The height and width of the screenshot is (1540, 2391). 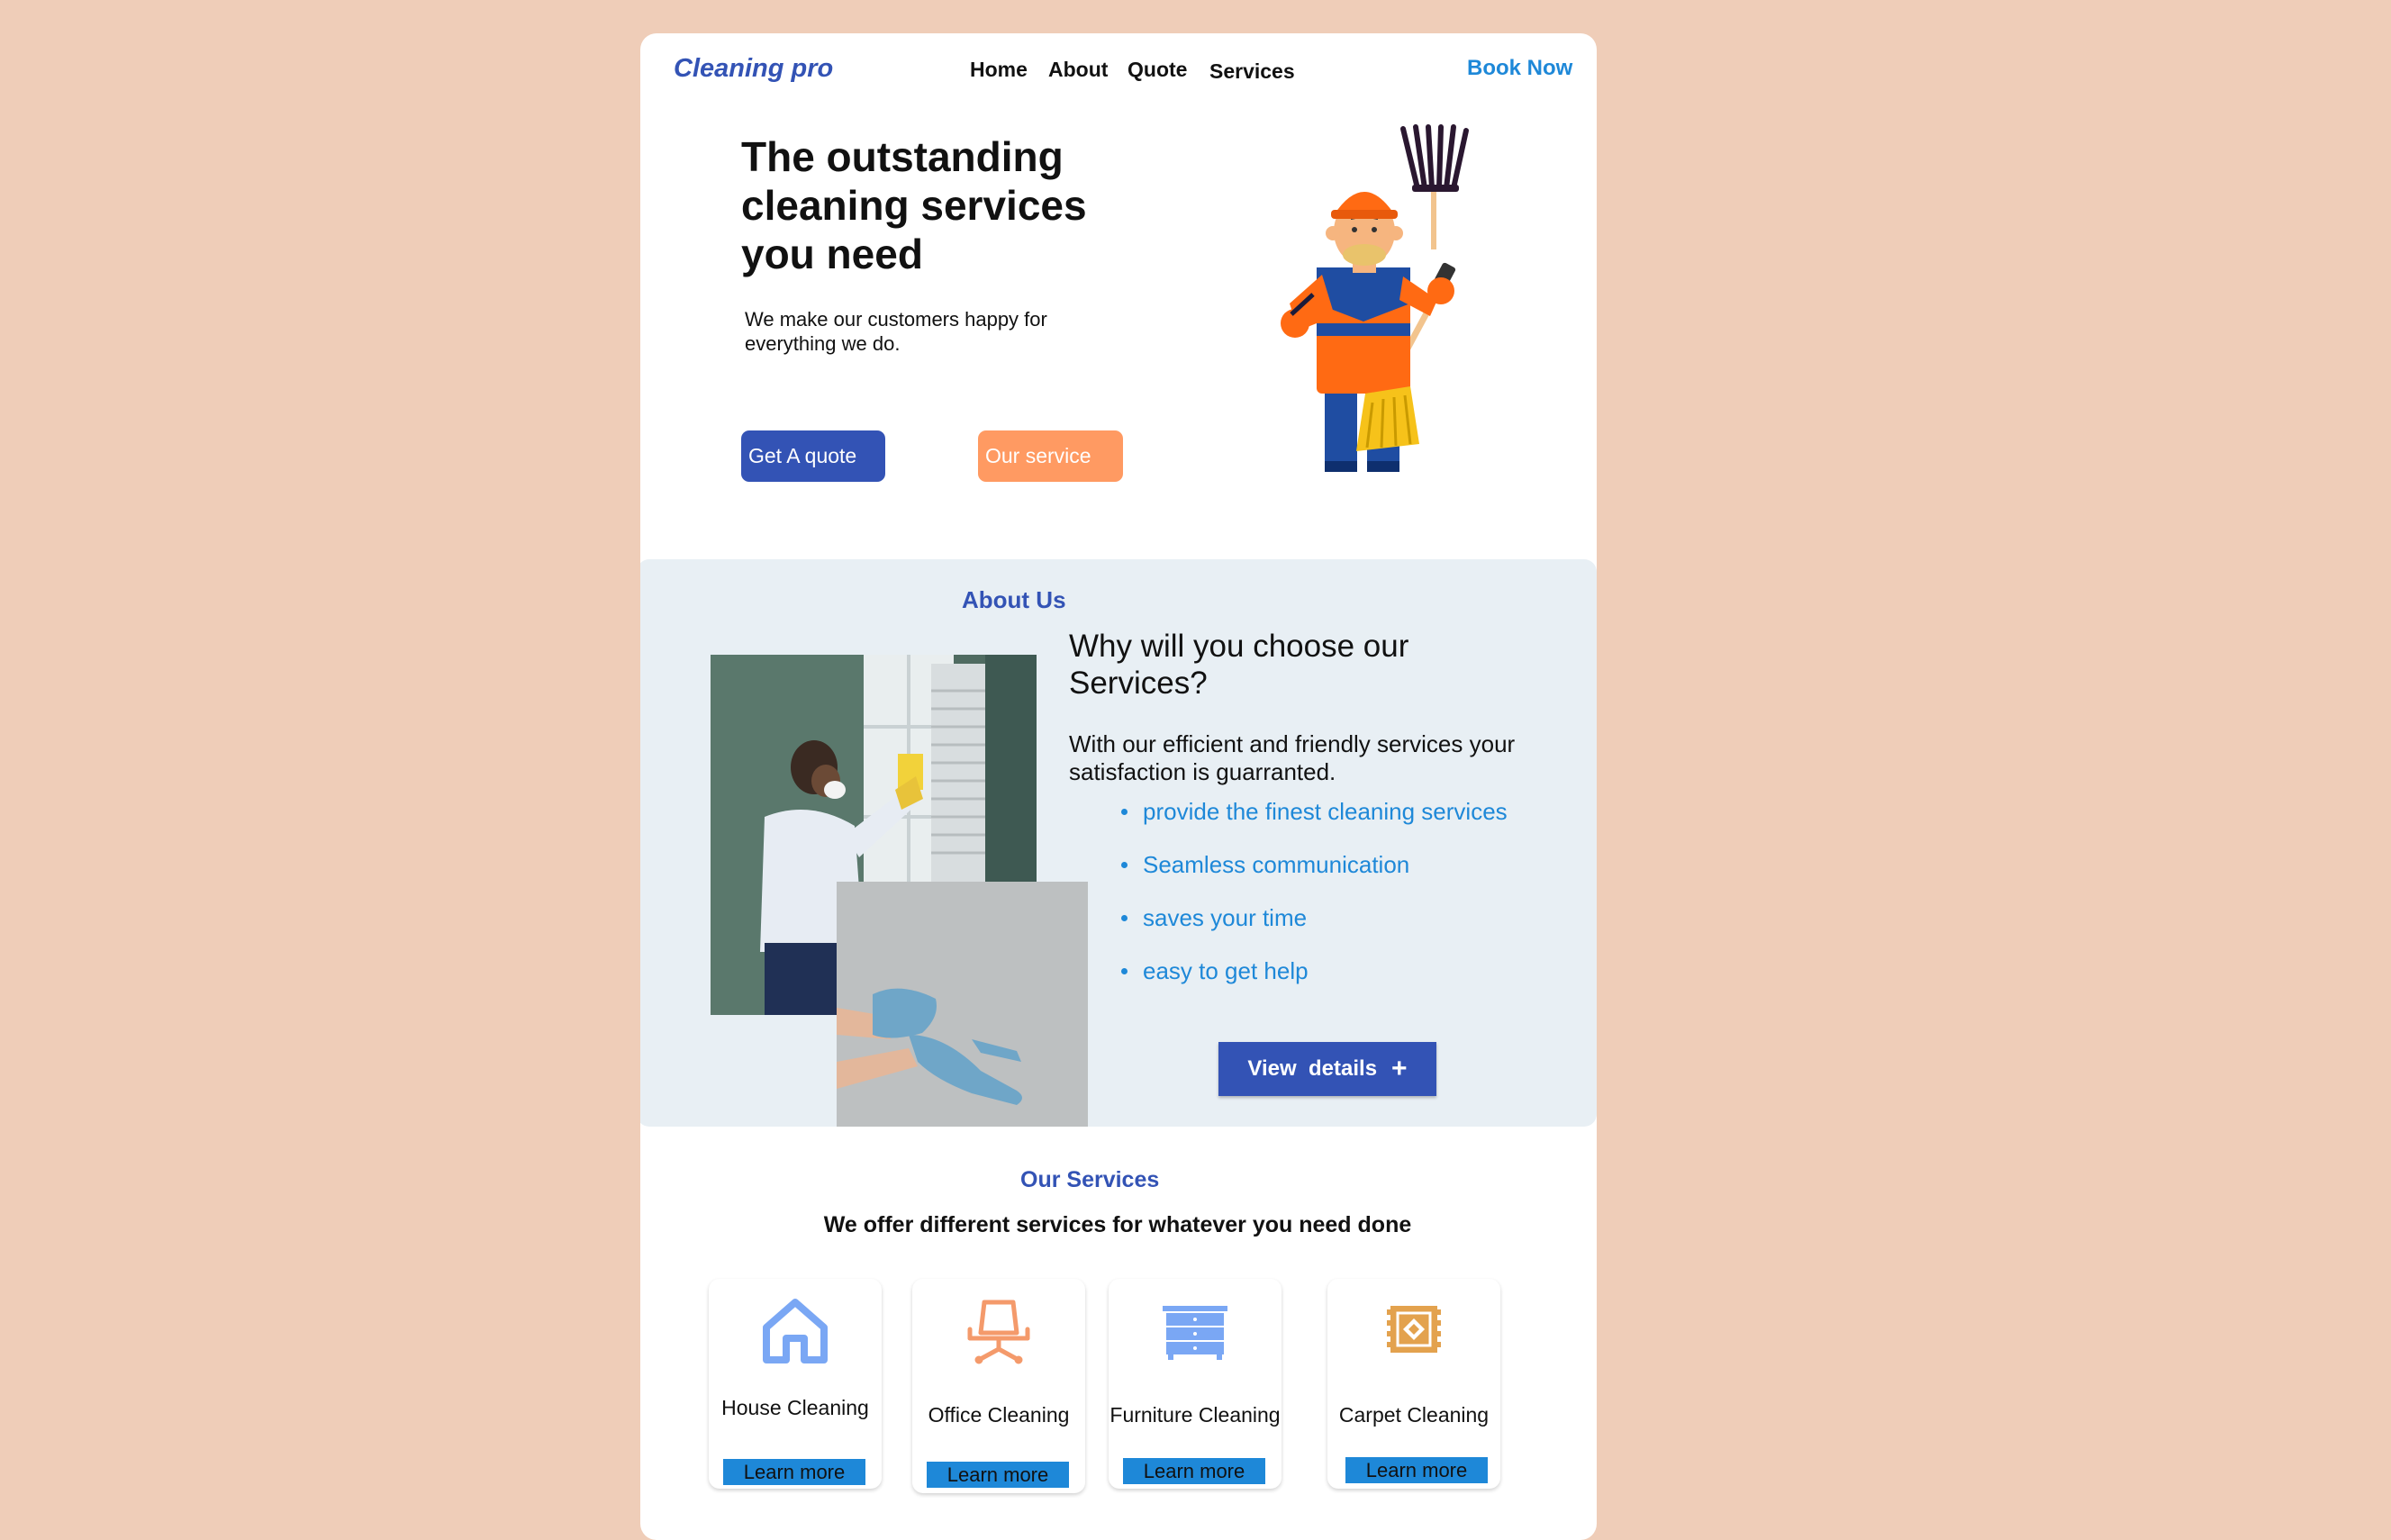 I want to click on list-item: easy to get help, so click(x=1314, y=981).